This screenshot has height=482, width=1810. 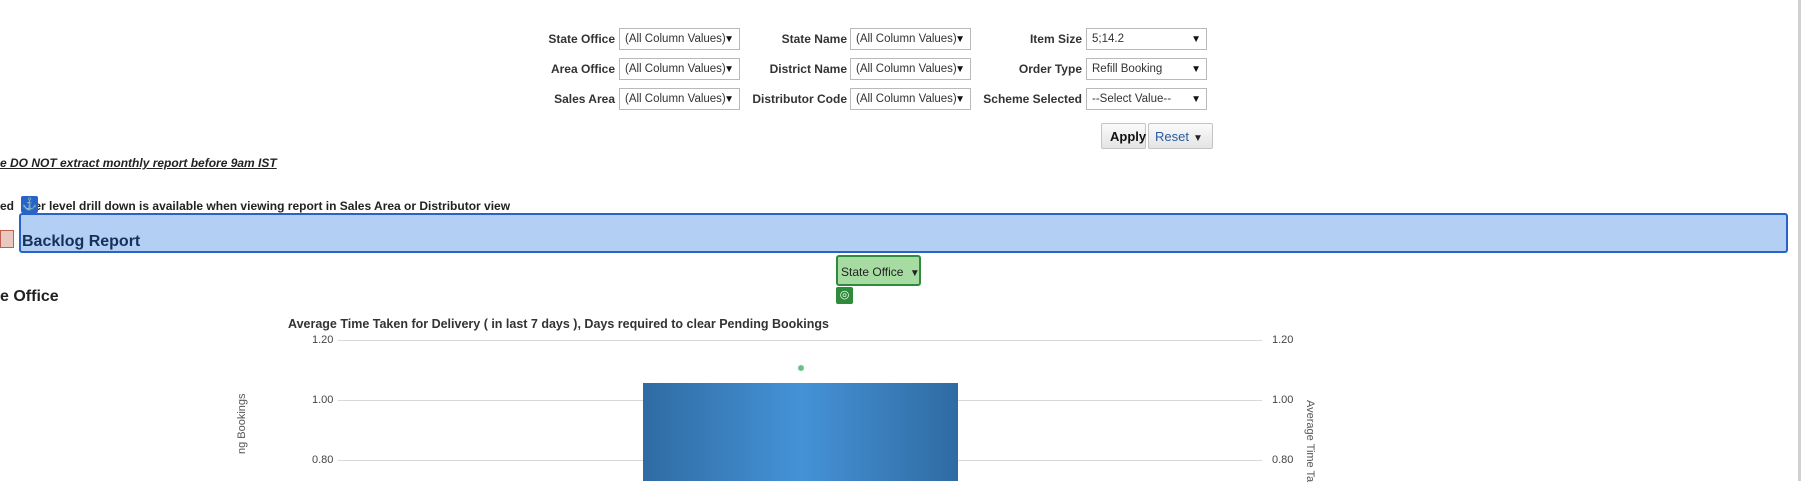 What do you see at coordinates (801, 368) in the screenshot?
I see `data-point` at bounding box center [801, 368].